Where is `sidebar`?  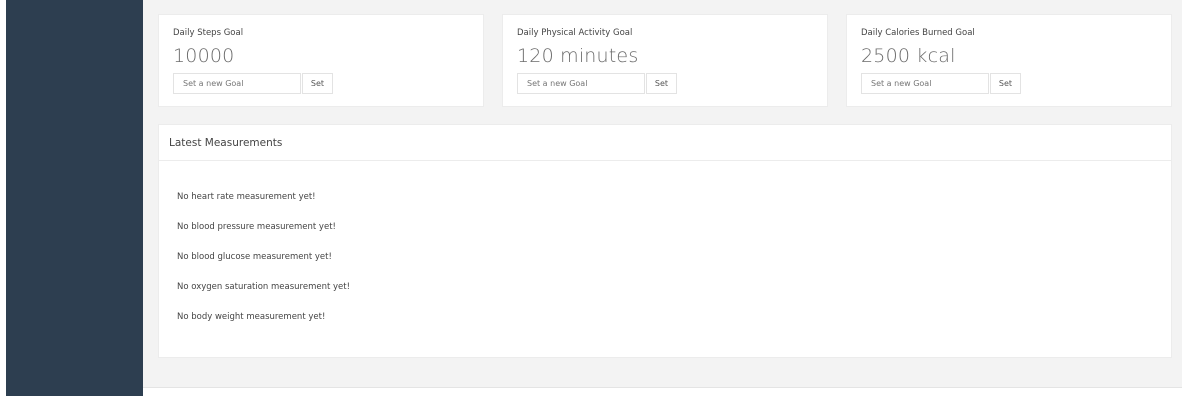
sidebar is located at coordinates (74, 198).